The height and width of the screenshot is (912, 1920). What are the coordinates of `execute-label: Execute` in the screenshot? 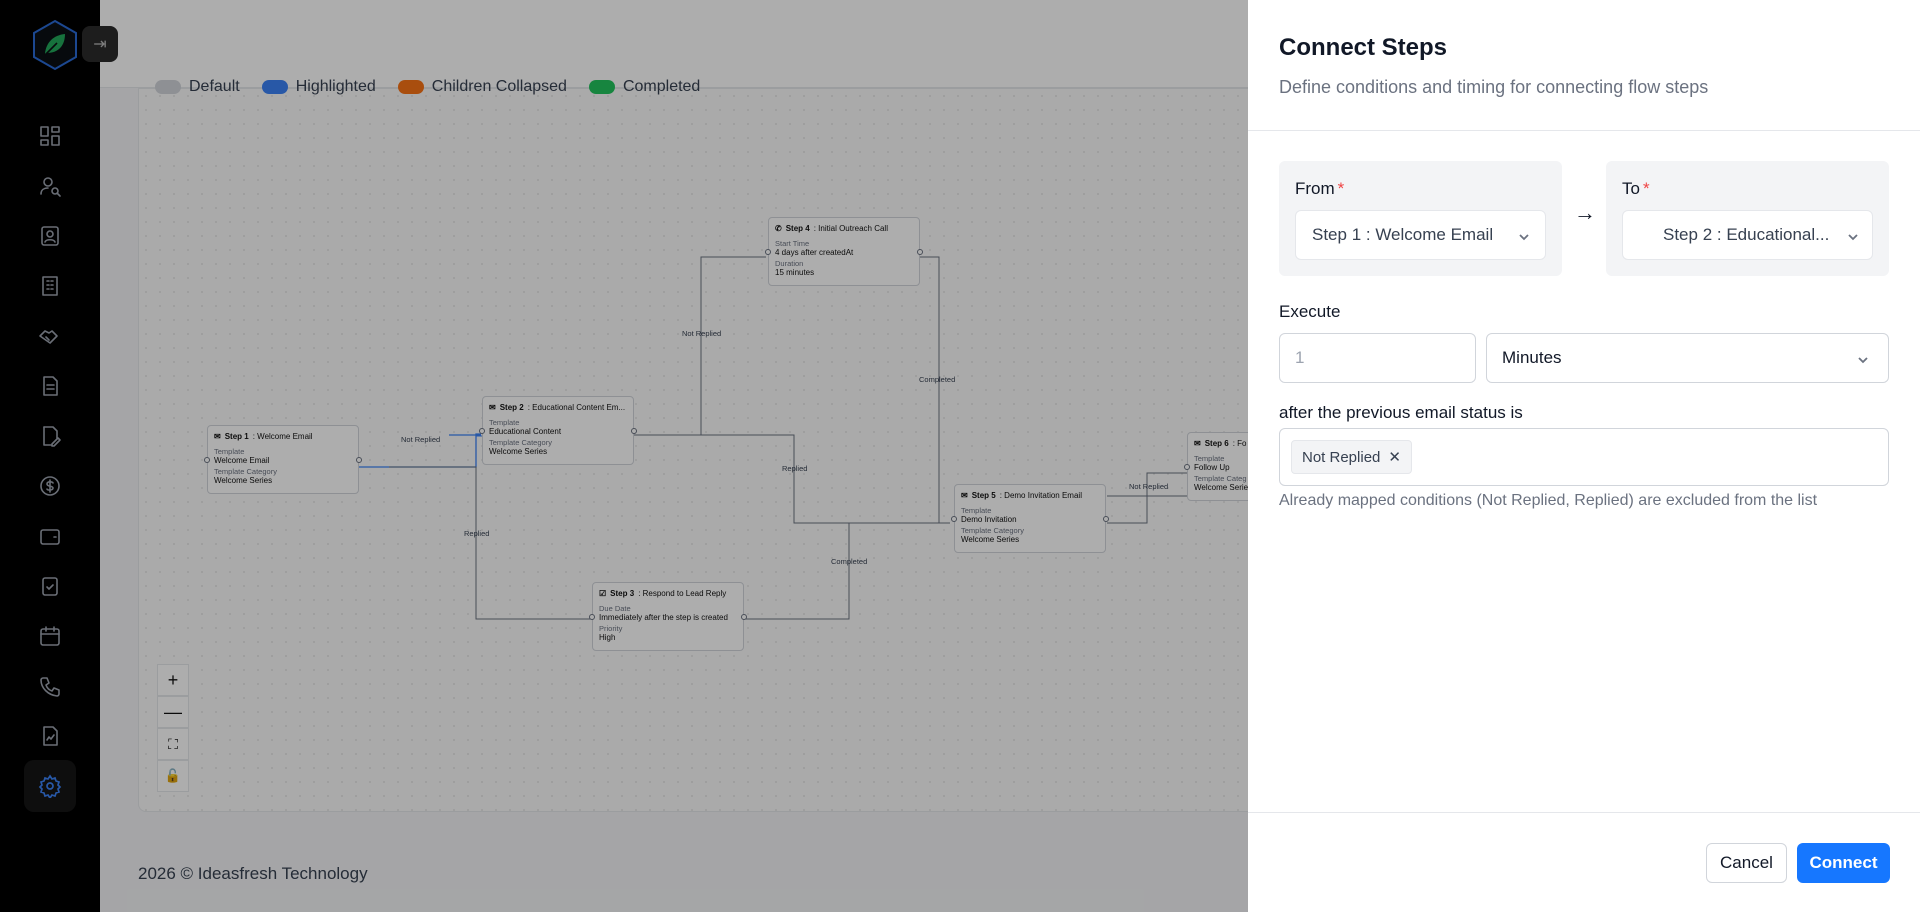 It's located at (1310, 311).